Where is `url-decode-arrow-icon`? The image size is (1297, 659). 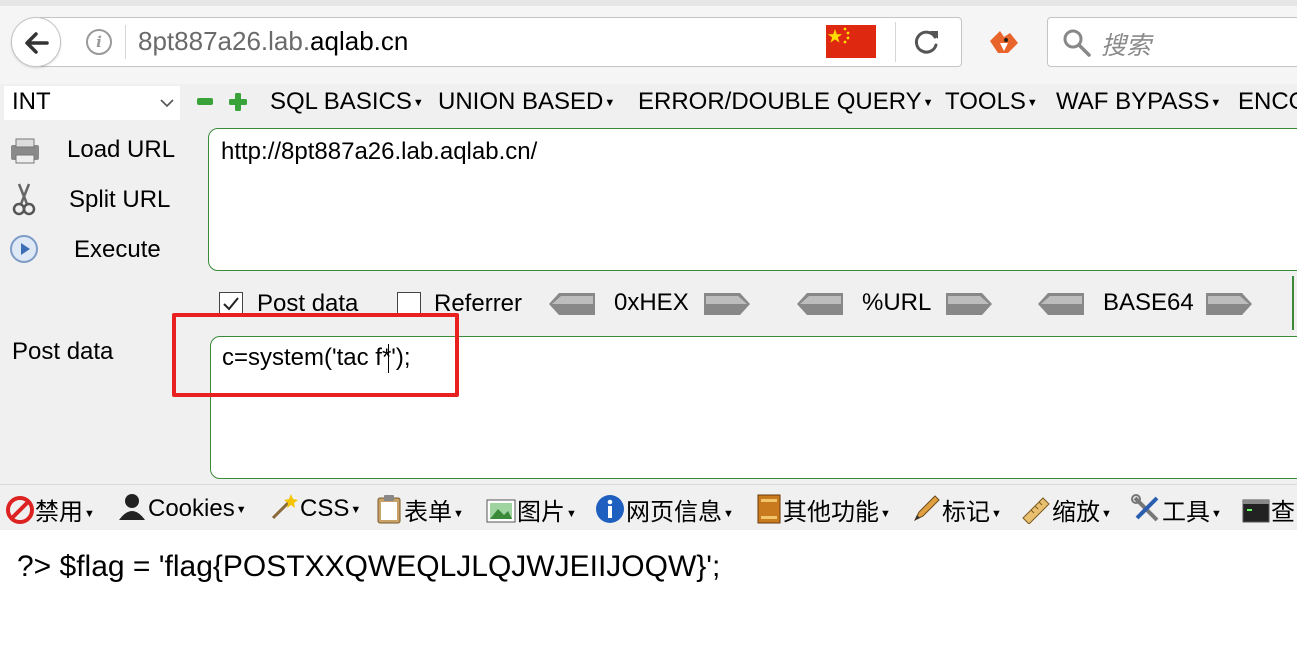
url-decode-arrow-icon is located at coordinates (820, 304).